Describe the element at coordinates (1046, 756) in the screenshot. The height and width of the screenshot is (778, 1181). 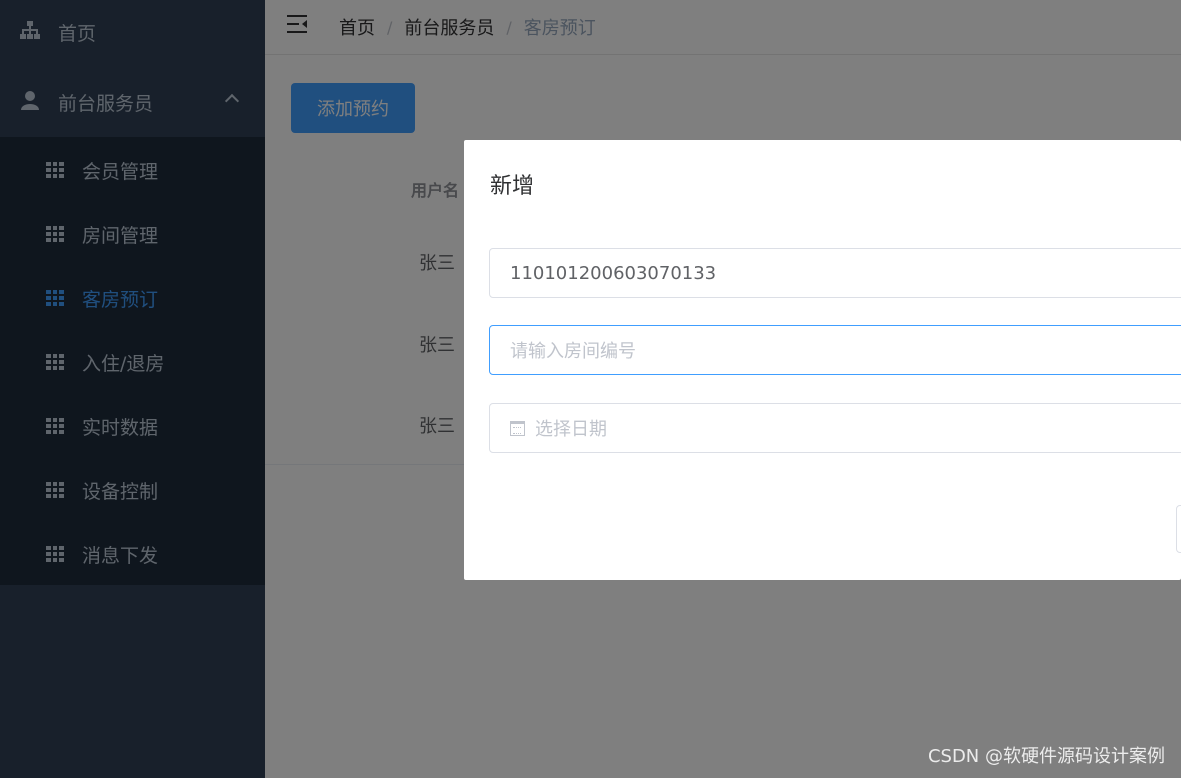
I see `watermark-text: CSDN @软硬件源码设计案例` at that location.